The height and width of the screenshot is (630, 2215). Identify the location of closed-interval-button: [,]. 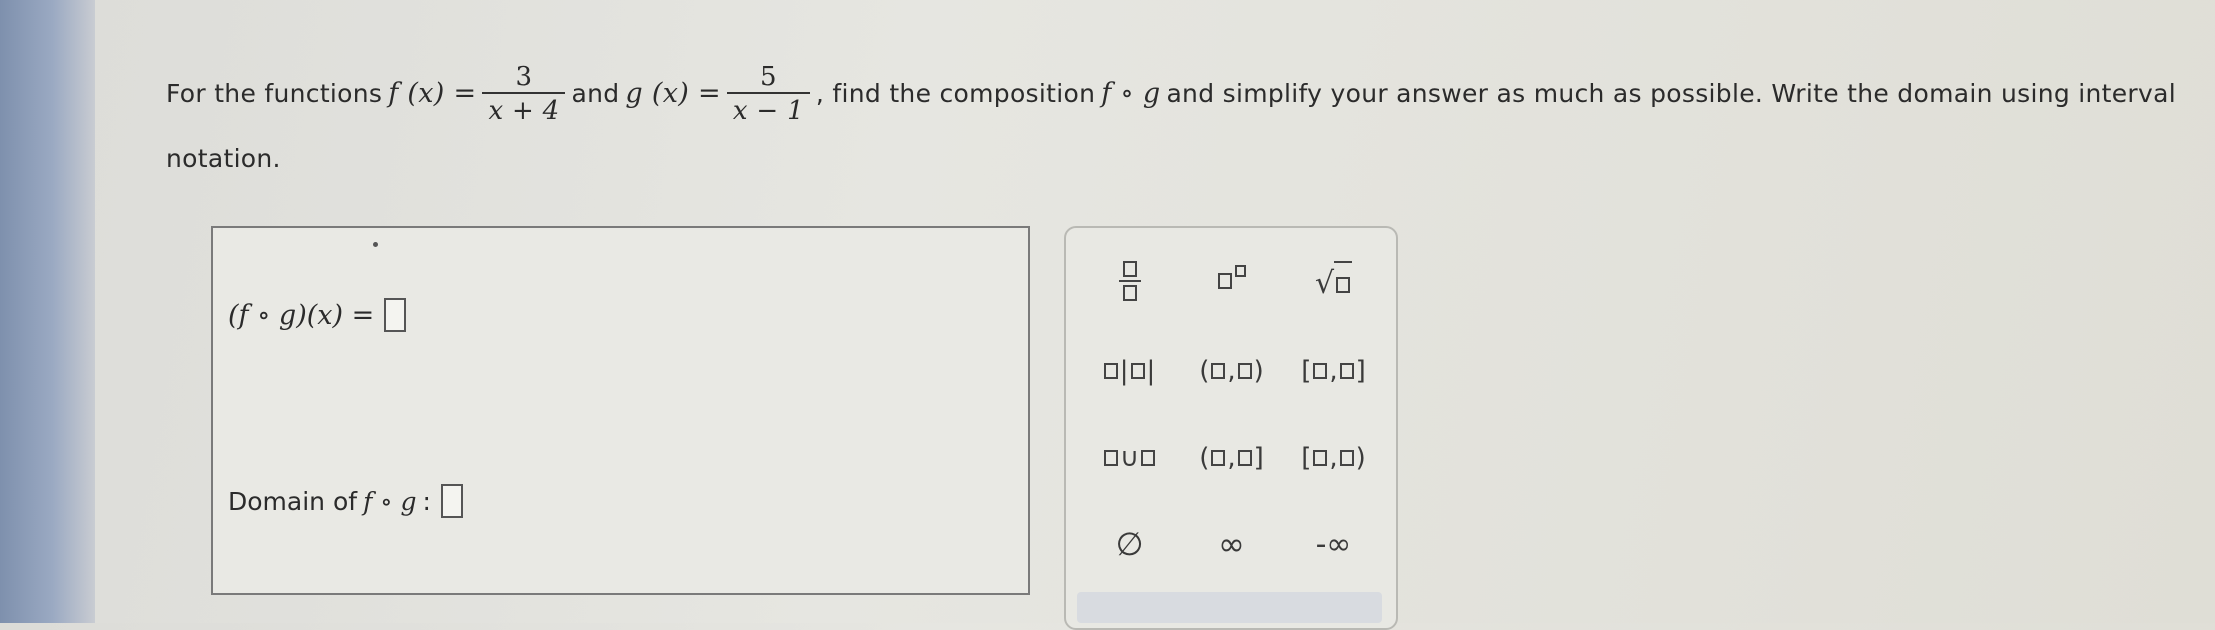
(1333, 371).